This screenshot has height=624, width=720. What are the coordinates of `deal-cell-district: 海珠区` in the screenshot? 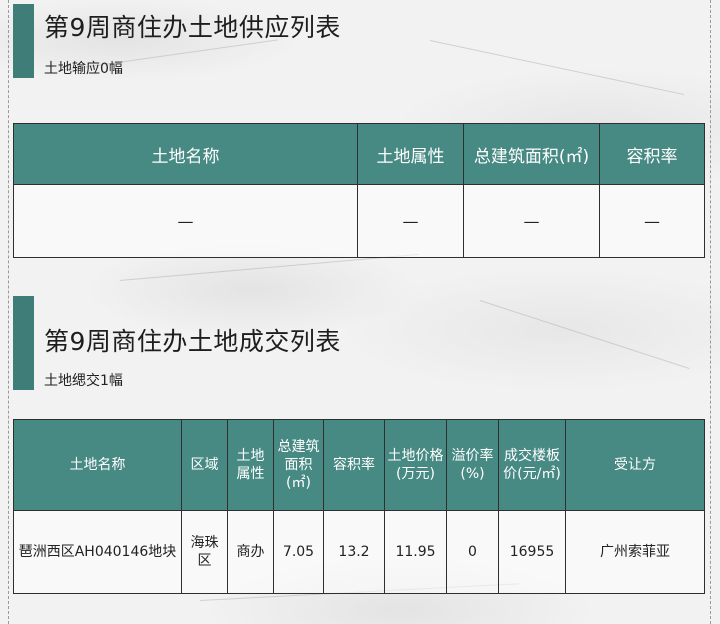 It's located at (204, 552).